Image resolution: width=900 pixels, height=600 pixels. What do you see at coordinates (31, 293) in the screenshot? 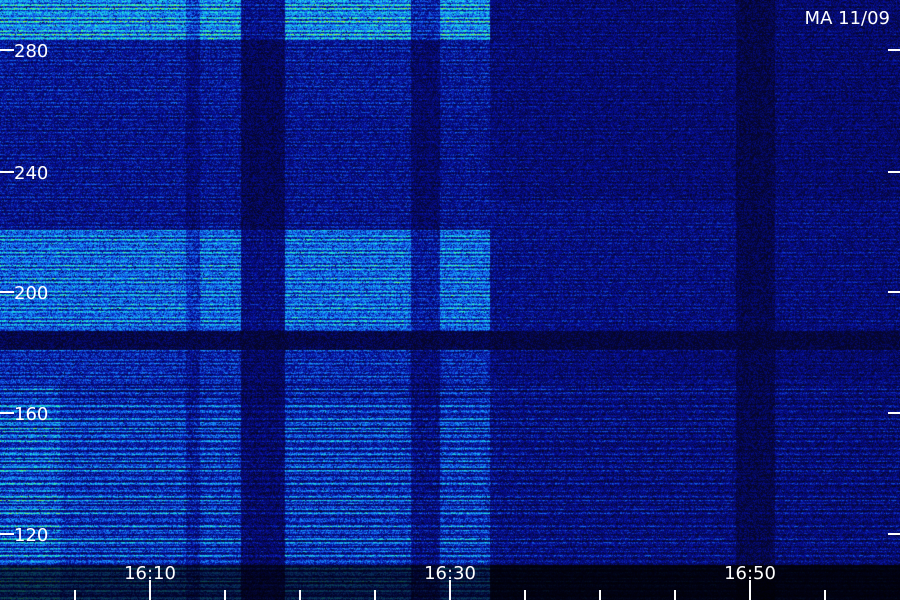
I see `y-tick-label: 200` at bounding box center [31, 293].